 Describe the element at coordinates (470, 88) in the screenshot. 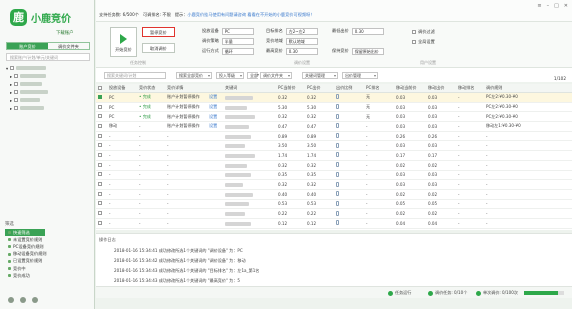

I see `col-mobile-rank: 移动排名` at that location.